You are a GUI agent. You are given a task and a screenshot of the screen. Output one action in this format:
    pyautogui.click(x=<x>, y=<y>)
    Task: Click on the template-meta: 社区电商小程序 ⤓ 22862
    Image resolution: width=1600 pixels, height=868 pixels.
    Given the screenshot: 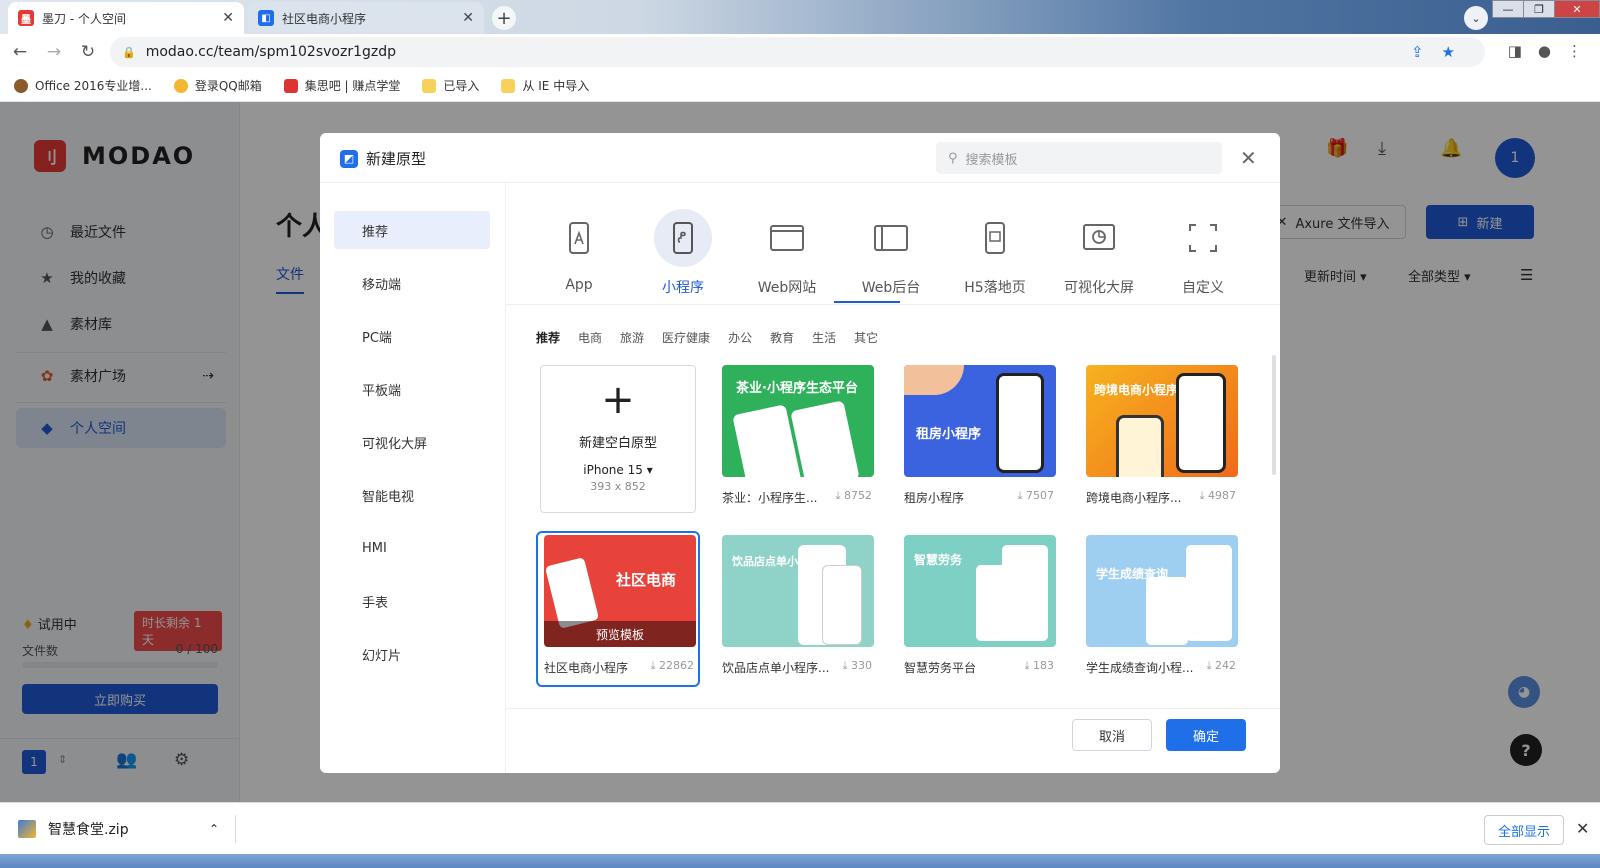 What is the action you would take?
    pyautogui.click(x=619, y=667)
    